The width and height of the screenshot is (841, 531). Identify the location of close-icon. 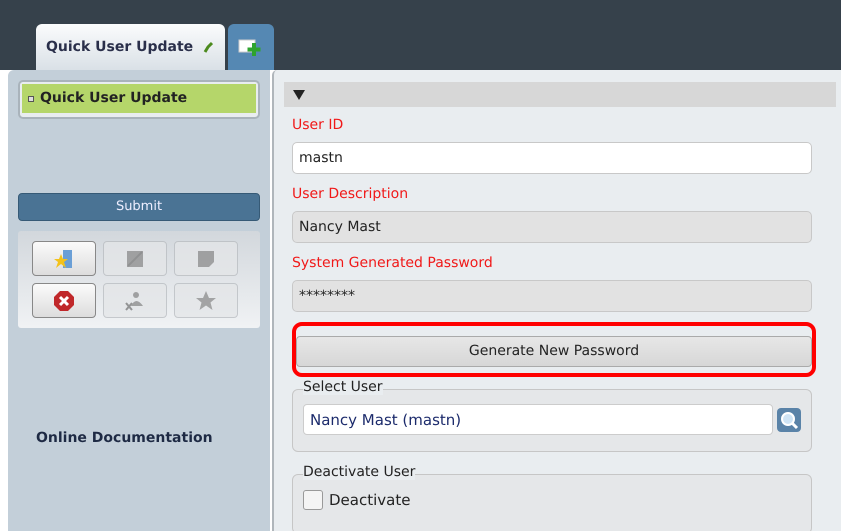
(64, 301).